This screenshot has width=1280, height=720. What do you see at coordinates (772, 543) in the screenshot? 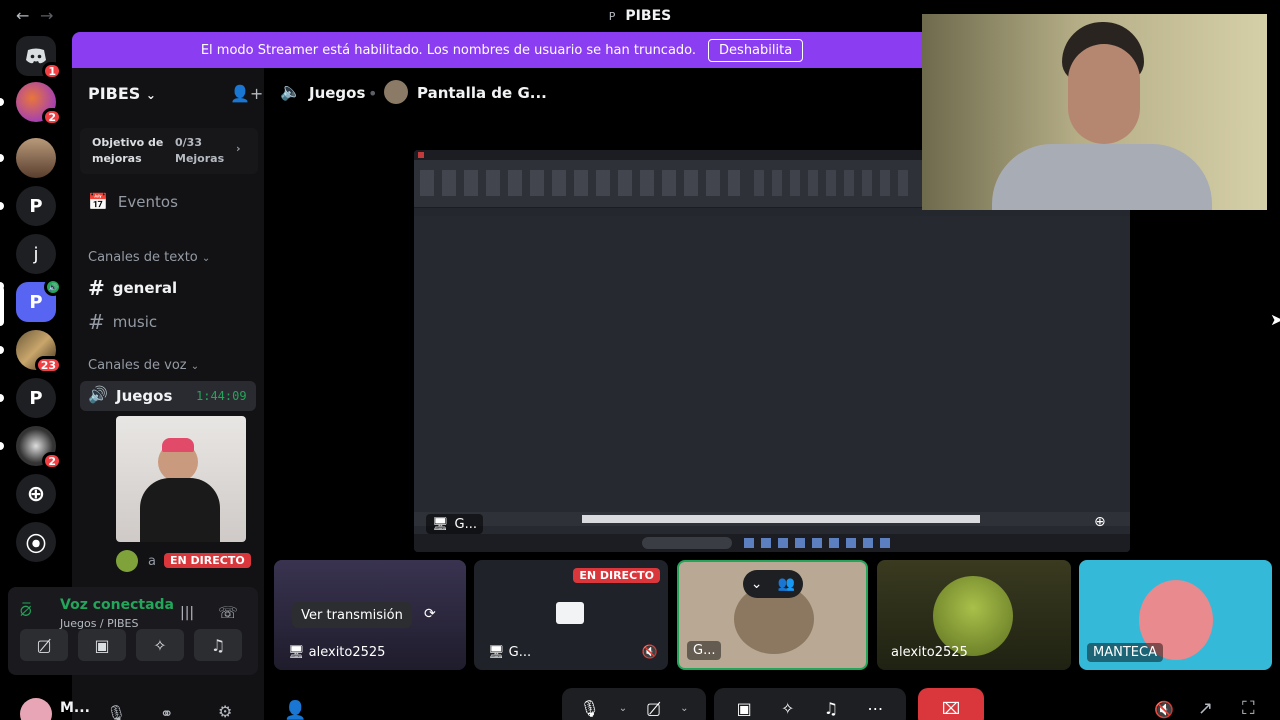
I see `taskbar` at bounding box center [772, 543].